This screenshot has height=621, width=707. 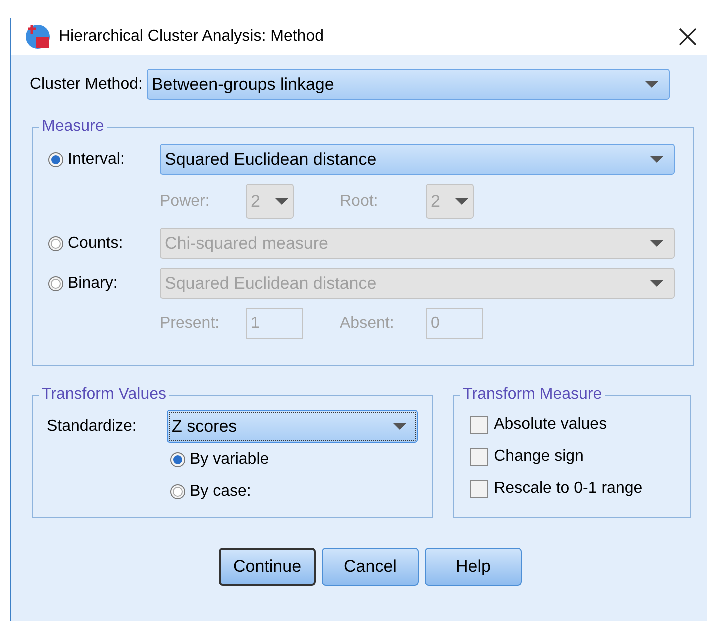 What do you see at coordinates (301, 492) in the screenshot?
I see `radio-option: By case:` at bounding box center [301, 492].